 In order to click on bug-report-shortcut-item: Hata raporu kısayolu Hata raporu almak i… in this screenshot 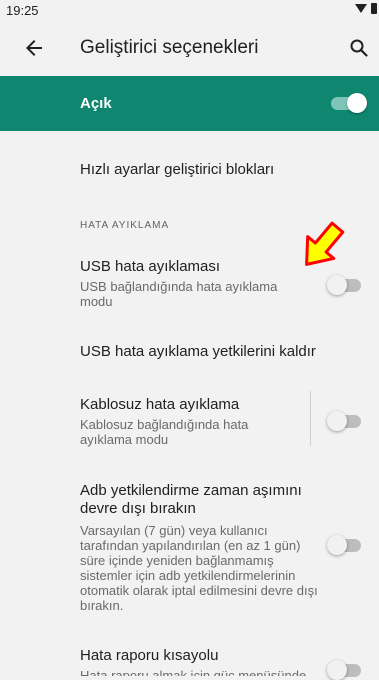, I will do `click(200, 661)`.